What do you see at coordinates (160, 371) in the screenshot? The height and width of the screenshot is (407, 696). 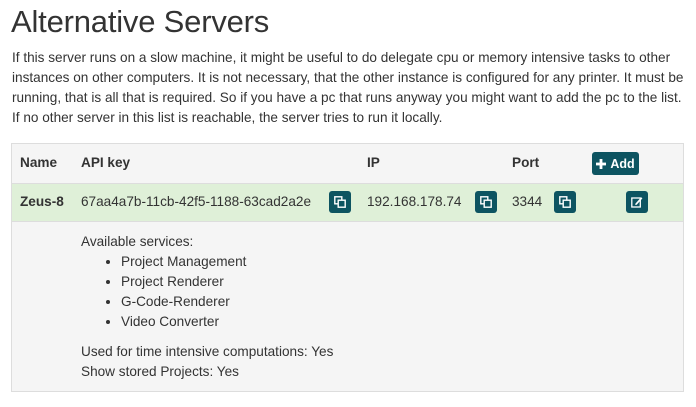 I see `show-projects-info: Show stored Projects: Yes` at bounding box center [160, 371].